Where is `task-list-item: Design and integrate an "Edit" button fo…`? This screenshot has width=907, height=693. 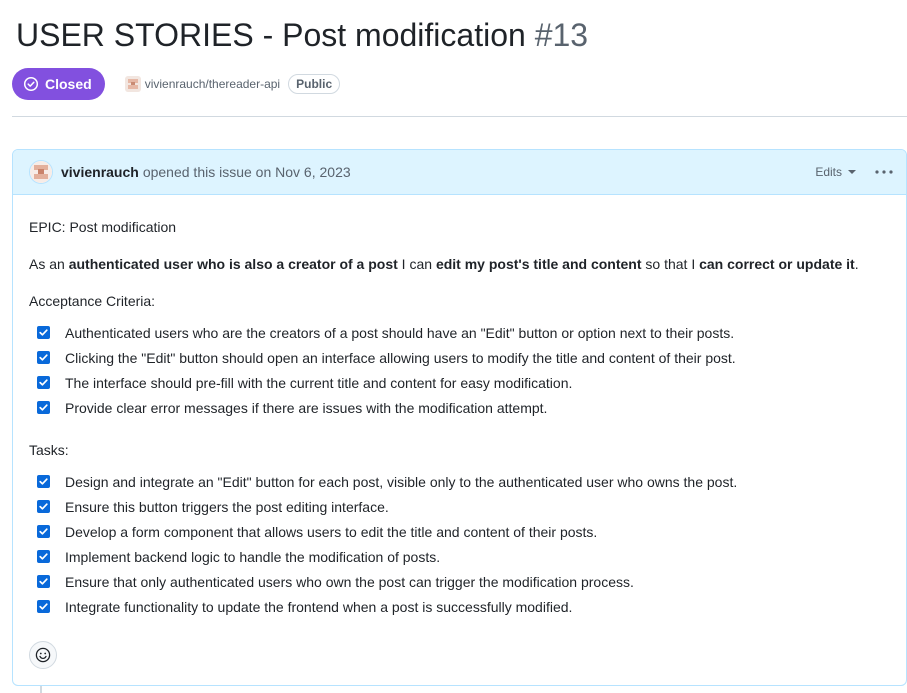
task-list-item: Design and integrate an "Edit" button fo… is located at coordinates (383, 481).